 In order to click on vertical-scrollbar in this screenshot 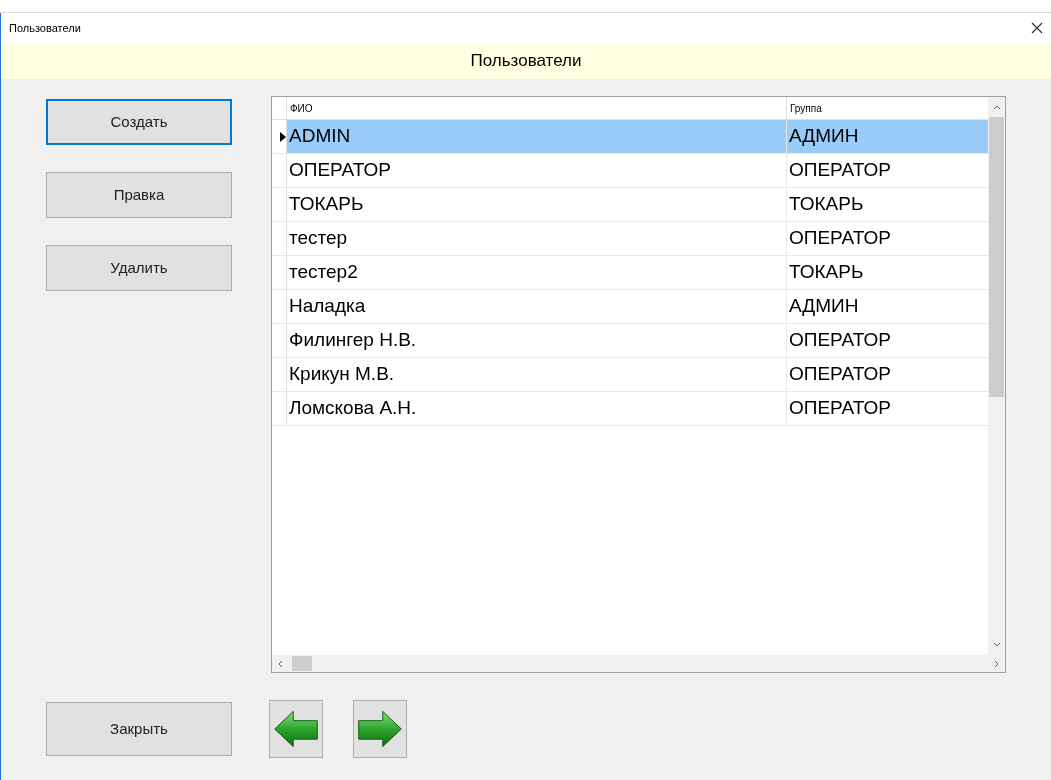, I will do `click(996, 376)`.